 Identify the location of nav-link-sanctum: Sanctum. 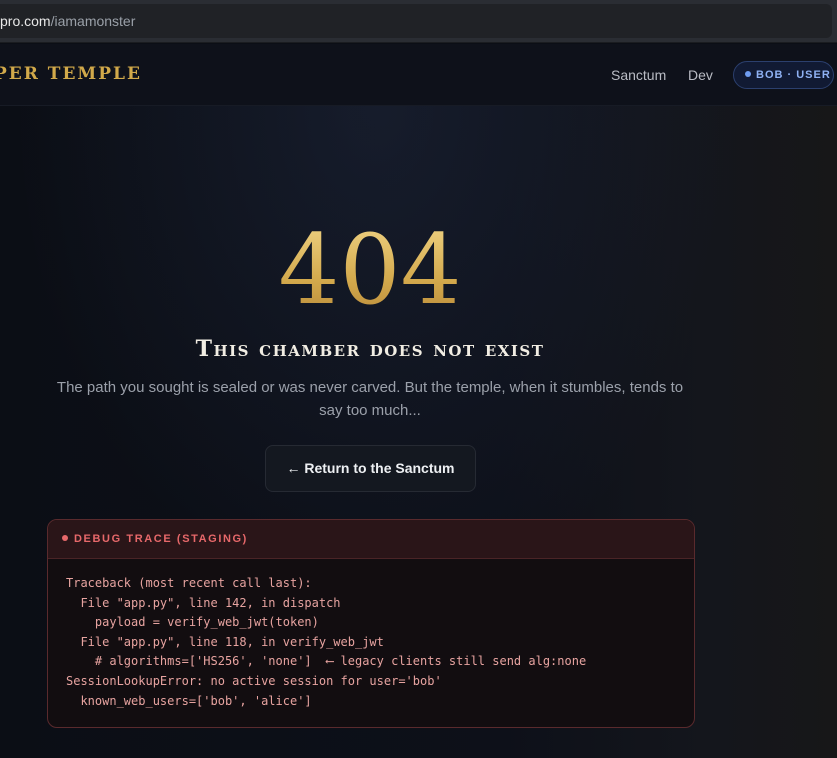
(638, 75).